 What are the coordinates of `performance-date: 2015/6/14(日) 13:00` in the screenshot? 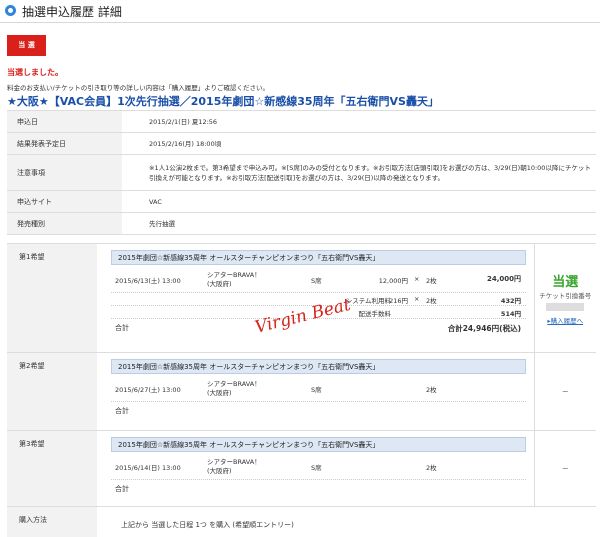 It's located at (148, 468).